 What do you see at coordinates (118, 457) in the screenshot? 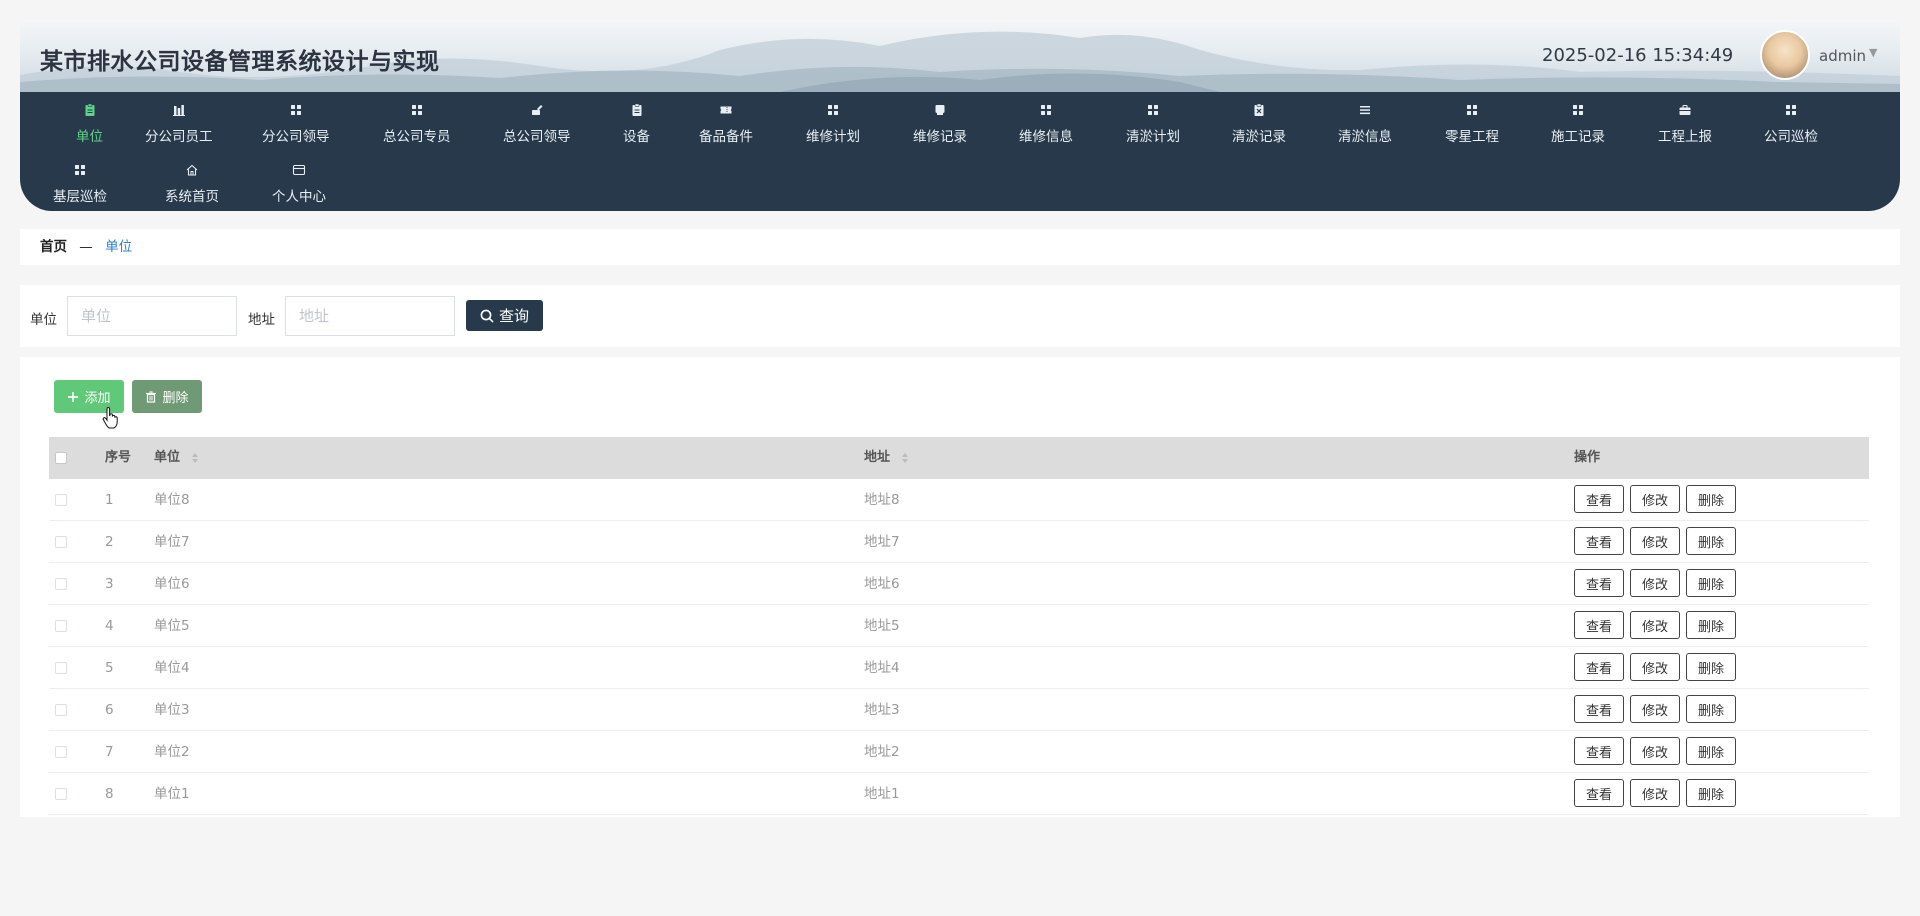
I see `column-header-index: 序号` at bounding box center [118, 457].